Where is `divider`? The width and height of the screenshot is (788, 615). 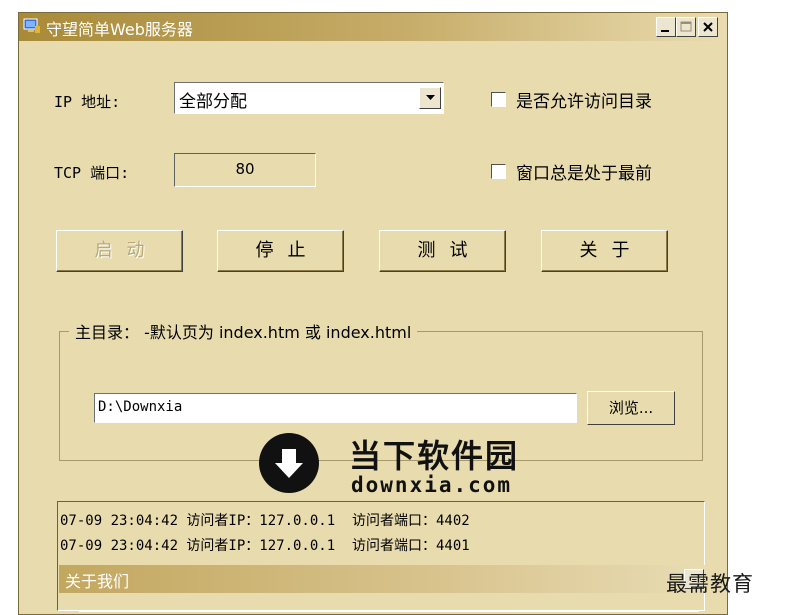
divider is located at coordinates (389, 611).